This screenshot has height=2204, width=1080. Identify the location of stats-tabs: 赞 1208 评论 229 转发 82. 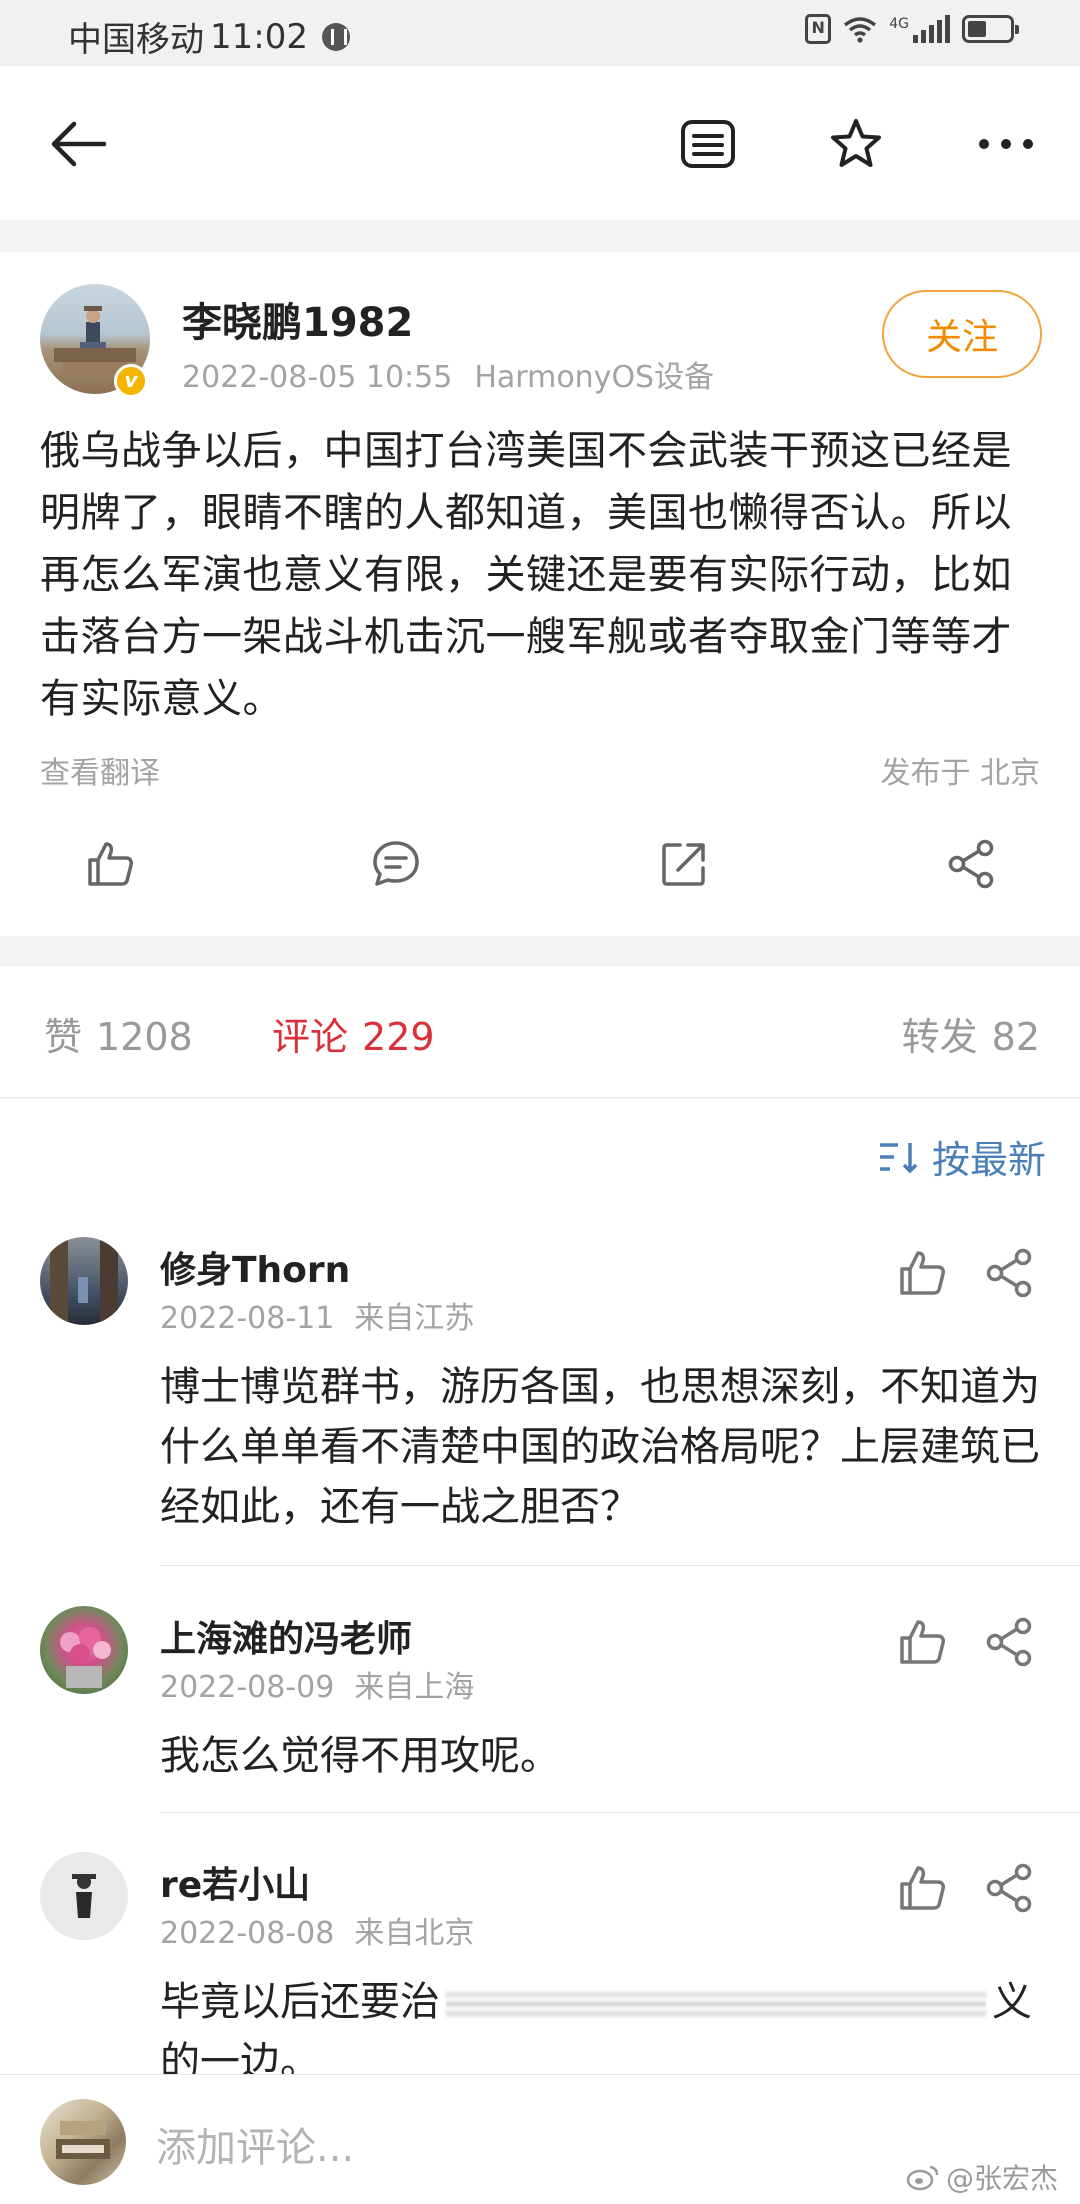
(540, 1032).